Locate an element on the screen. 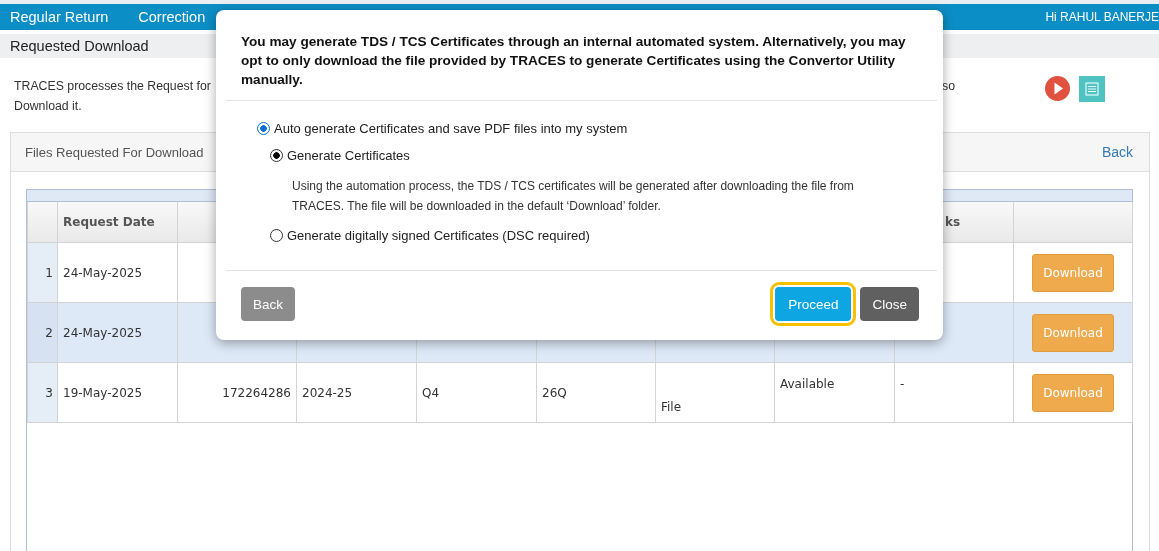 The image size is (1159, 551). radio-option: Auto generate Certificates and save PDF files into my system is located at coordinates (597, 128).